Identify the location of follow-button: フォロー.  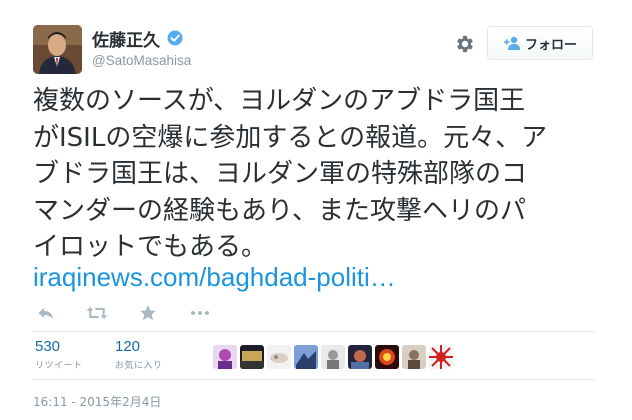
(540, 43).